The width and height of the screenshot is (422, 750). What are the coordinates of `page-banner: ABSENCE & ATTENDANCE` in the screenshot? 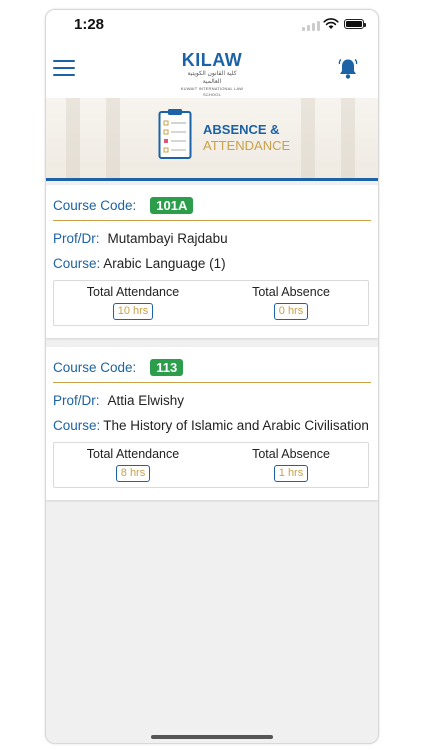 It's located at (212, 139).